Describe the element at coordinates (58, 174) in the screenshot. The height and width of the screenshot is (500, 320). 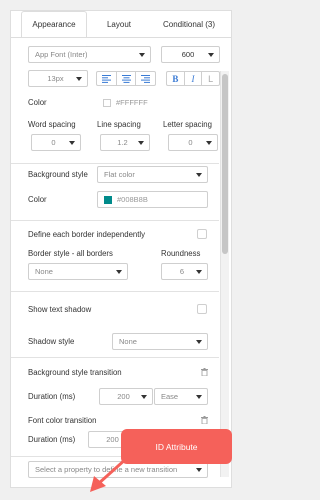
I see `background-style-label: Background style` at that location.